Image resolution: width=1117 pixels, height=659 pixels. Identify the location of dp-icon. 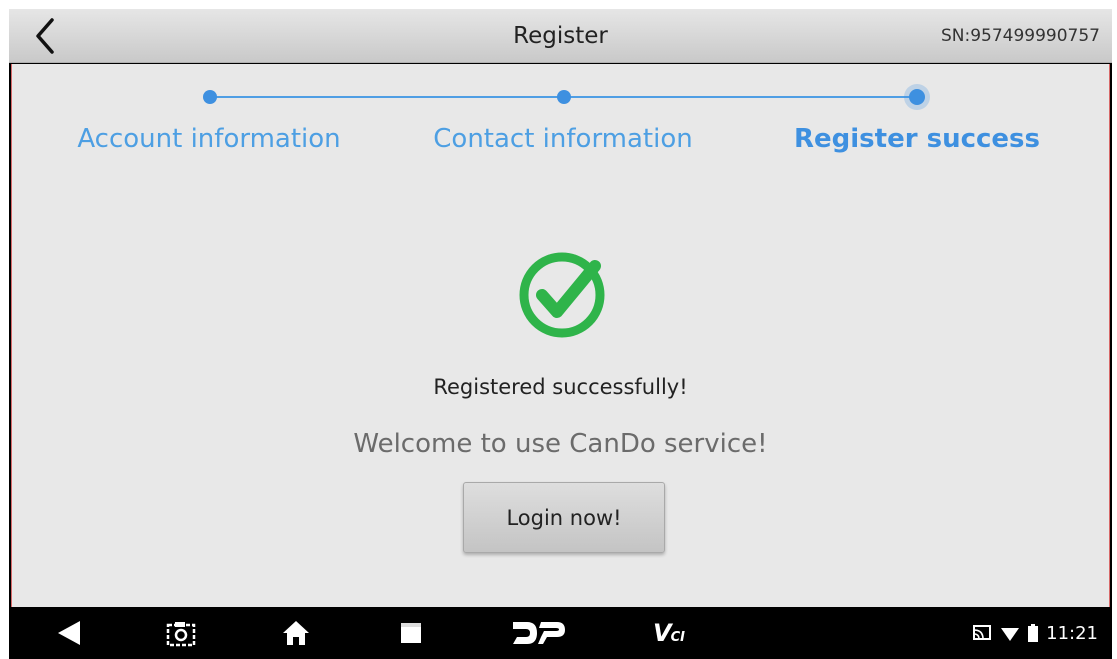
(539, 633).